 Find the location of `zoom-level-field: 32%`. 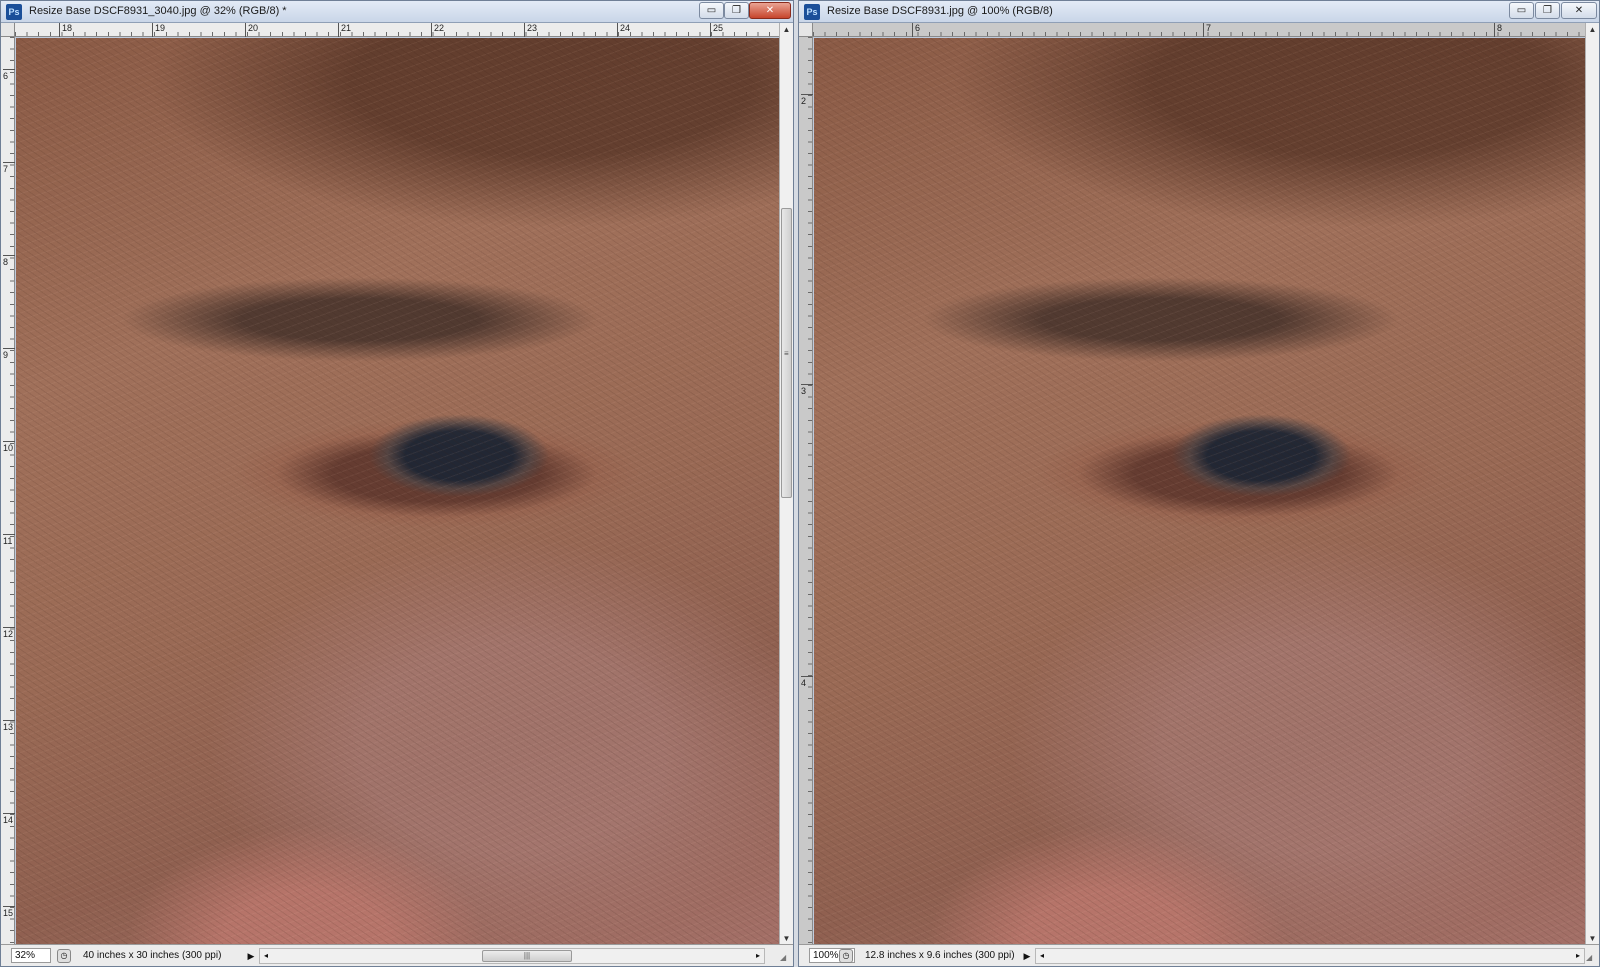

zoom-level-field: 32% is located at coordinates (31, 955).